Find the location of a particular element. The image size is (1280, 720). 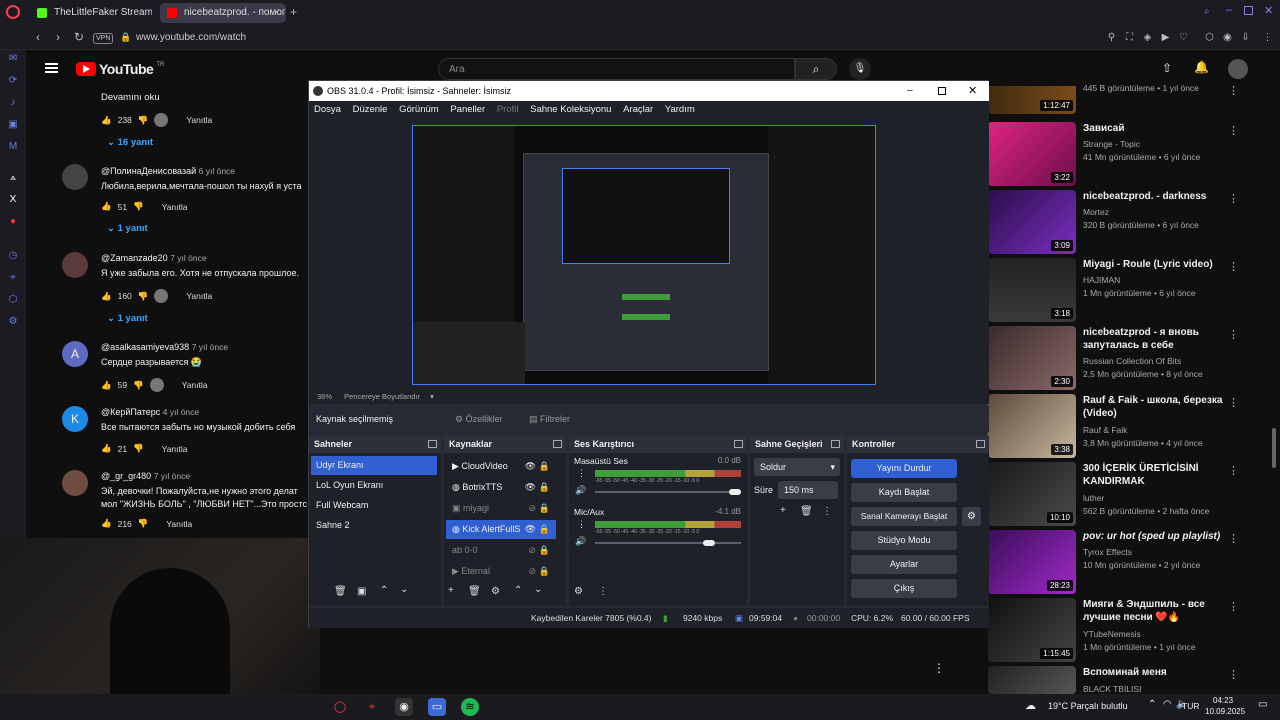

forward-icon: › is located at coordinates (58, 37).